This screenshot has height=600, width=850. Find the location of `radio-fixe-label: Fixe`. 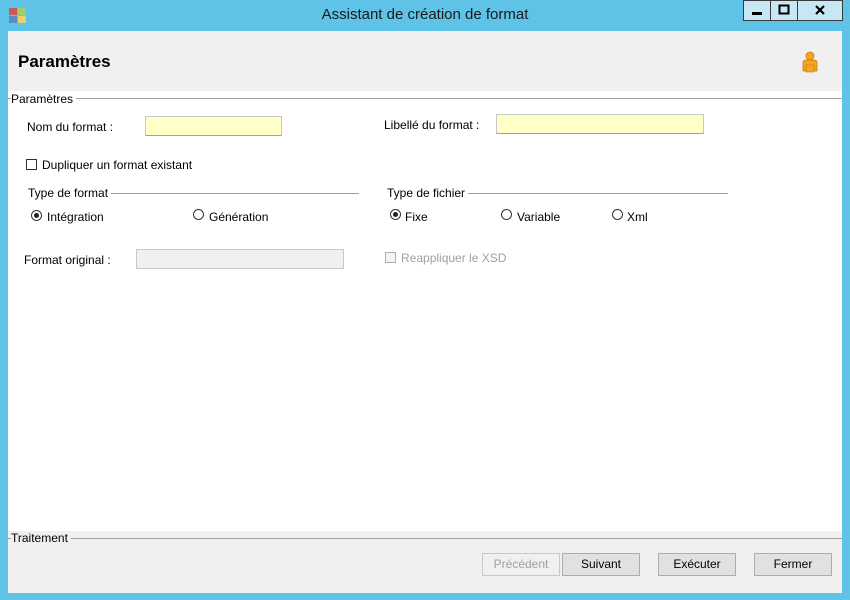

radio-fixe-label: Fixe is located at coordinates (416, 217).